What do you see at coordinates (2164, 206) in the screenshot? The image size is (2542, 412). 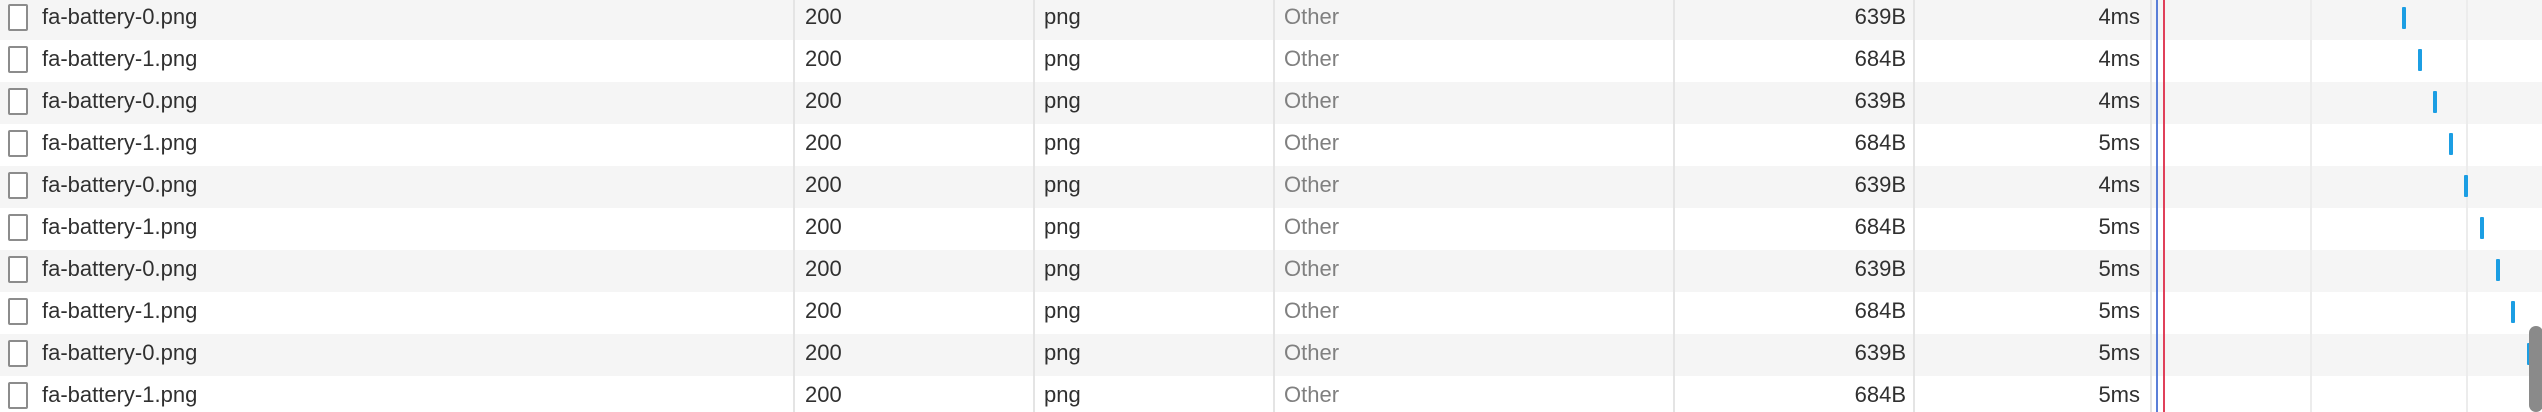 I see `load-event-marker` at bounding box center [2164, 206].